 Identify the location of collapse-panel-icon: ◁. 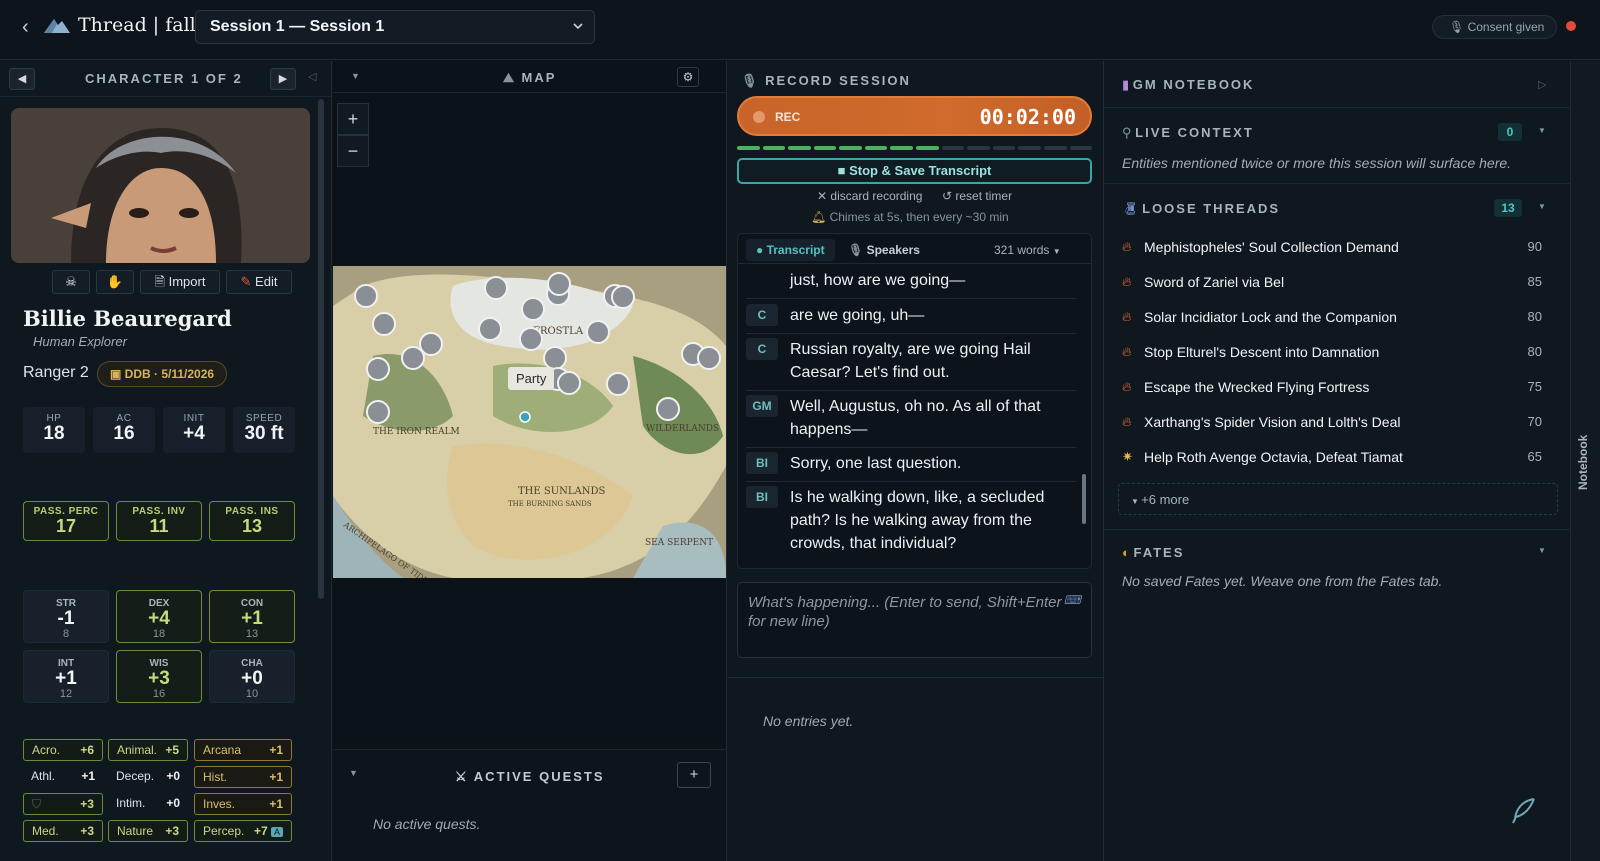
(312, 76).